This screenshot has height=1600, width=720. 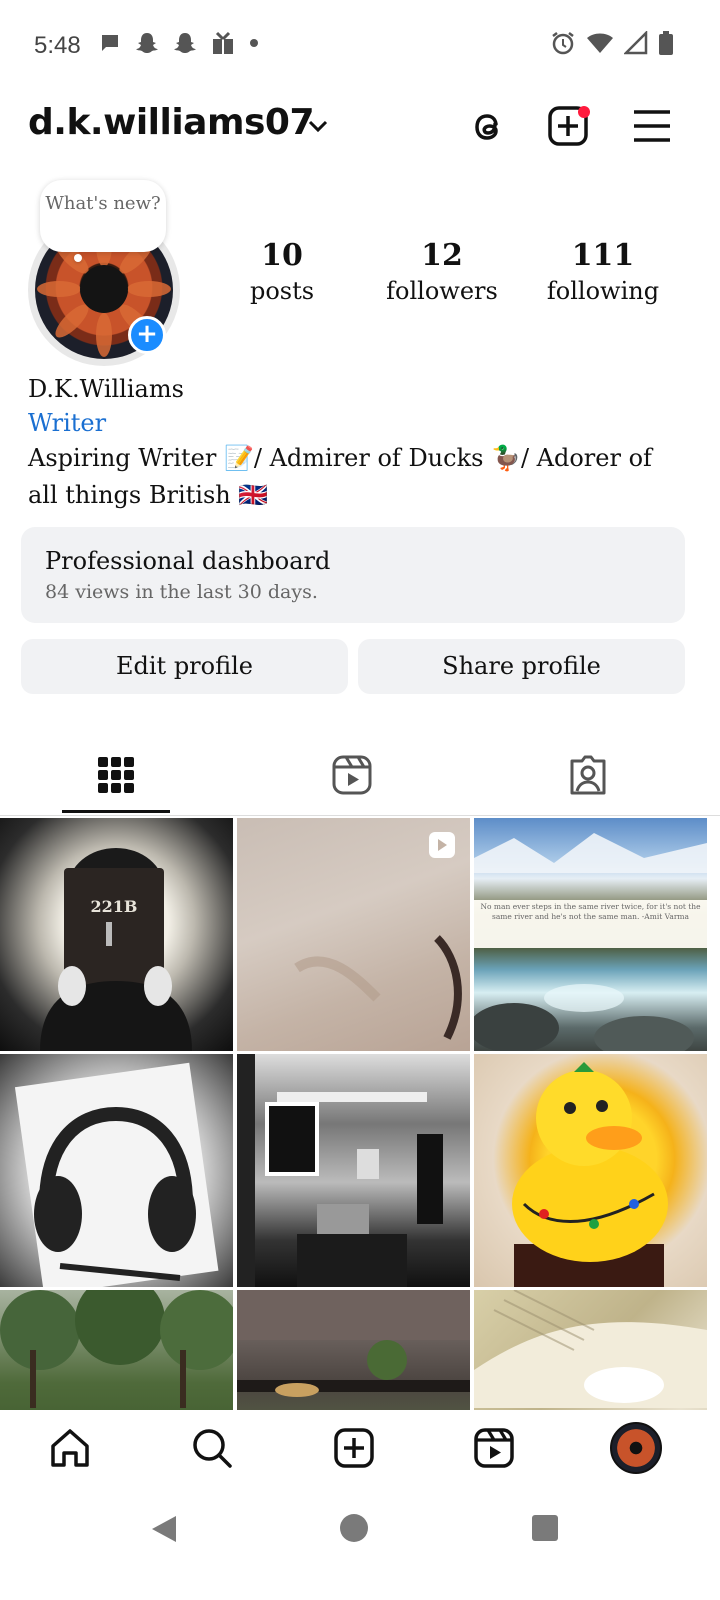 What do you see at coordinates (521, 666) in the screenshot?
I see `share-profile-button: Share profile` at bounding box center [521, 666].